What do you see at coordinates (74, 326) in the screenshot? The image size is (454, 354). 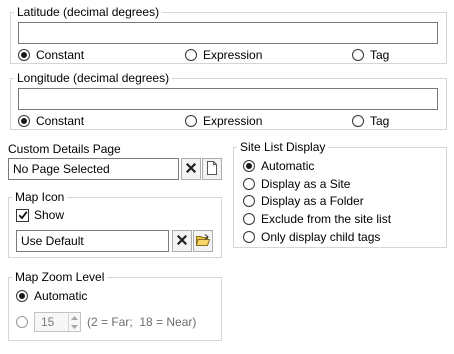 I see `chevron-down-icon` at bounding box center [74, 326].